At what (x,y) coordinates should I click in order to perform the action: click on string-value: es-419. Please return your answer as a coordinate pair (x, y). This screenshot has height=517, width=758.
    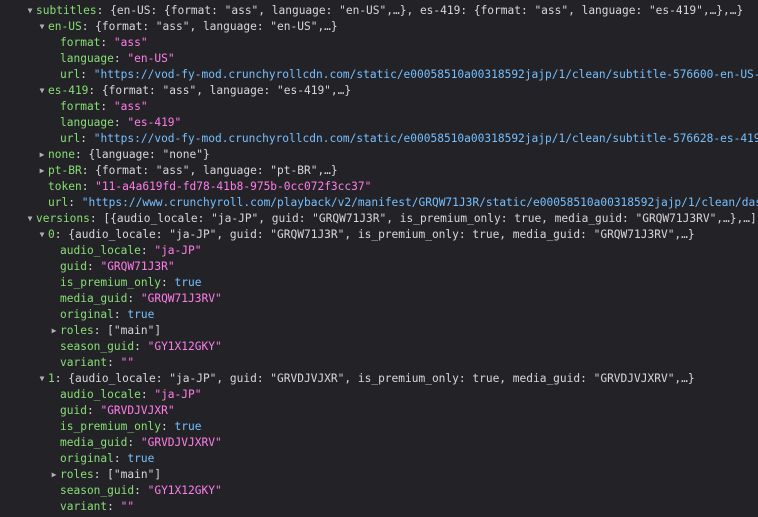
    Looking at the image, I should click on (154, 122).